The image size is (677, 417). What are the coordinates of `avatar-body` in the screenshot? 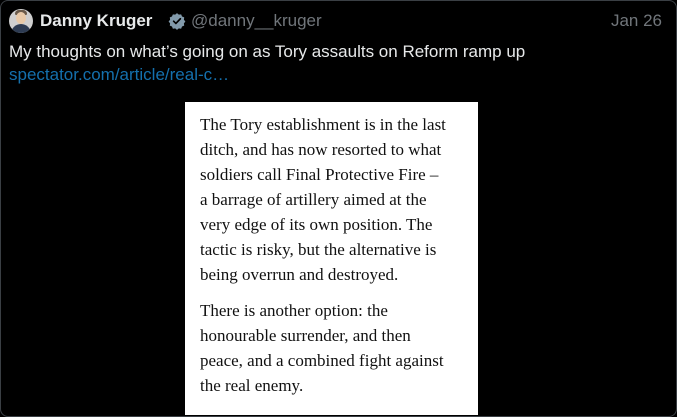 It's located at (21, 28).